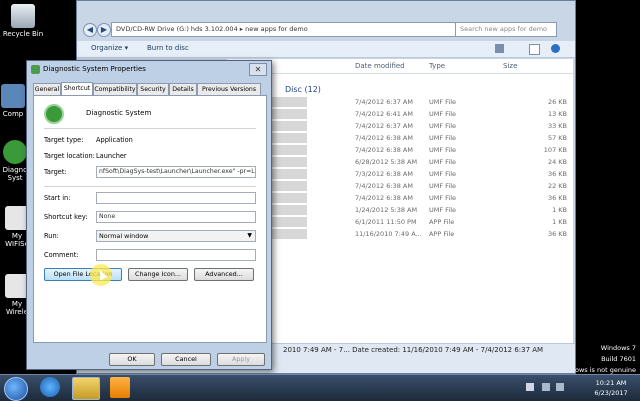  I want to click on file-row: 6/1/2011 11:50 PM APP File 1 KB, so click(400, 222).